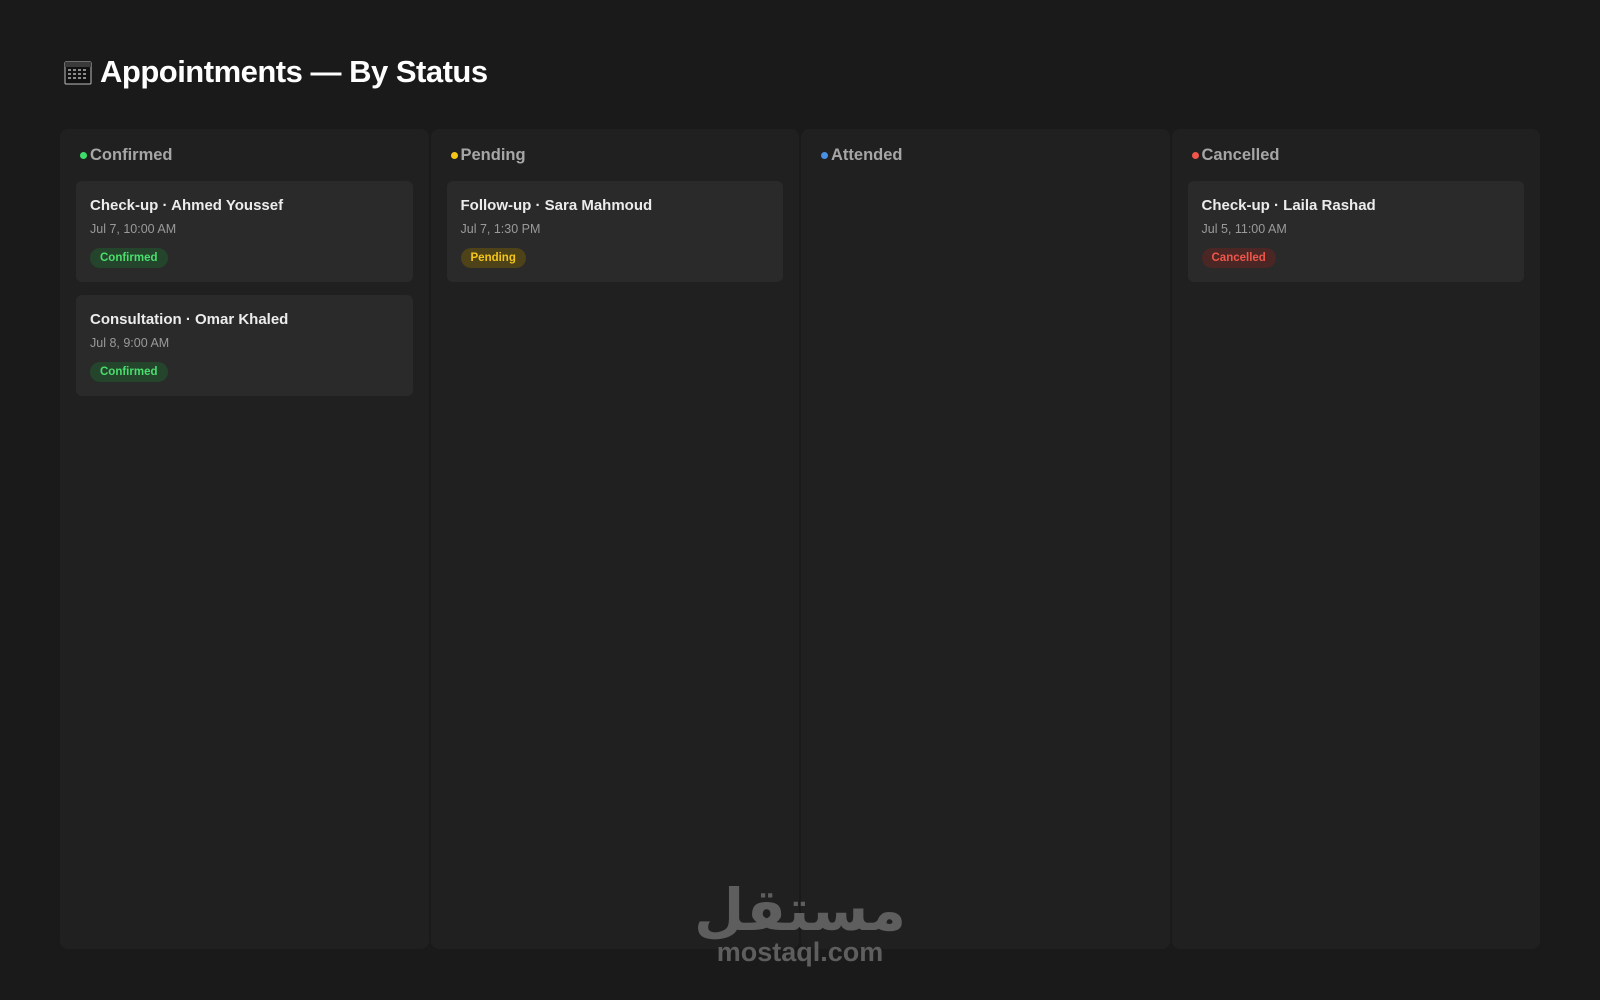  Describe the element at coordinates (1358, 155) in the screenshot. I see `column-header-cancelled: Cancelled` at that location.